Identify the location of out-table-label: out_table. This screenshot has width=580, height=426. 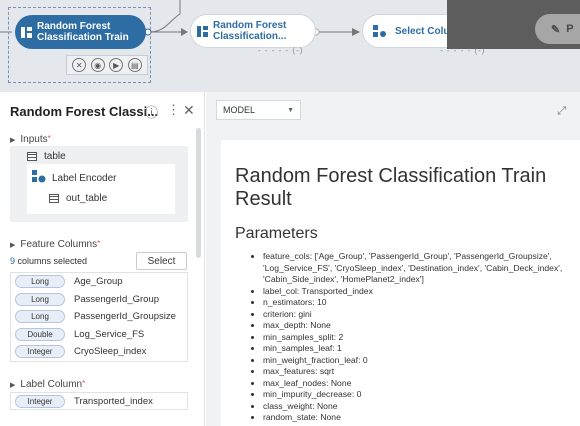
(87, 198).